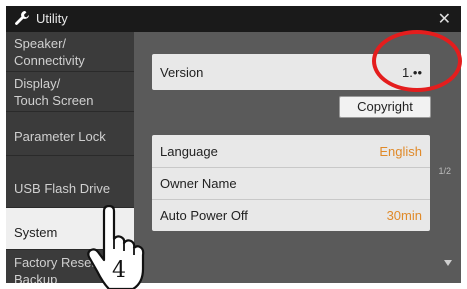 This screenshot has height=289, width=467. Describe the element at coordinates (417, 61) in the screenshot. I see `highlight-circle` at that location.